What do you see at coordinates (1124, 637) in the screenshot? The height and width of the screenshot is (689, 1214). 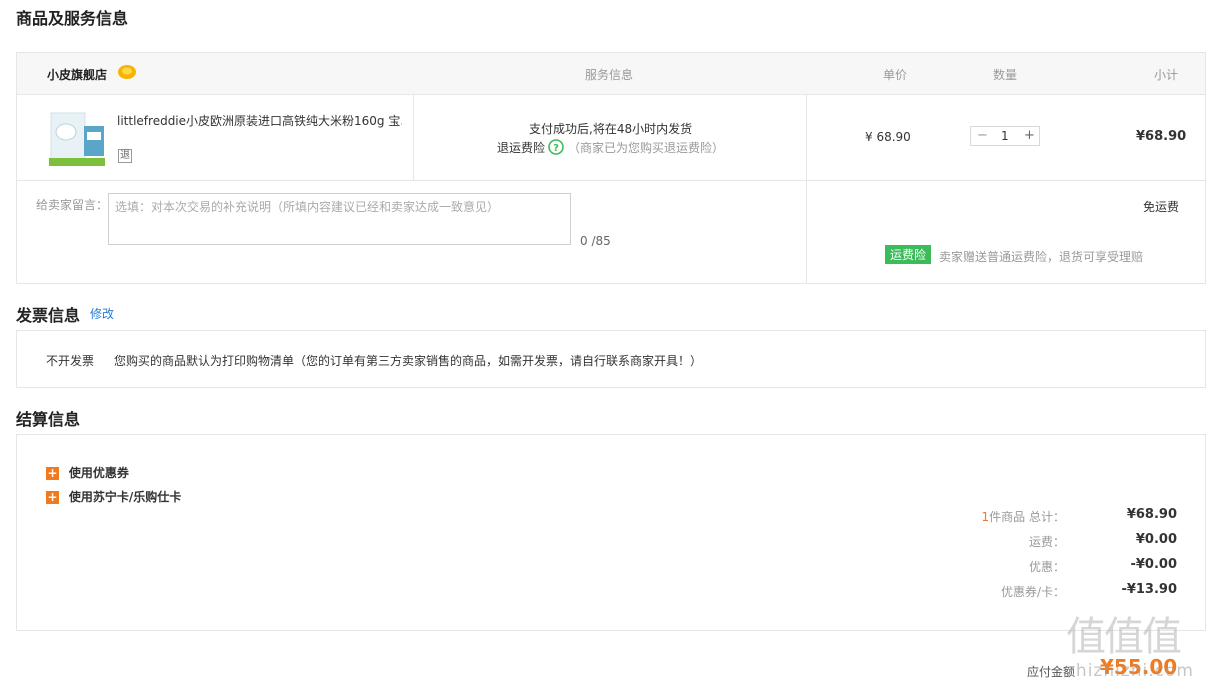 I see `watermark-logo: 值值值` at bounding box center [1124, 637].